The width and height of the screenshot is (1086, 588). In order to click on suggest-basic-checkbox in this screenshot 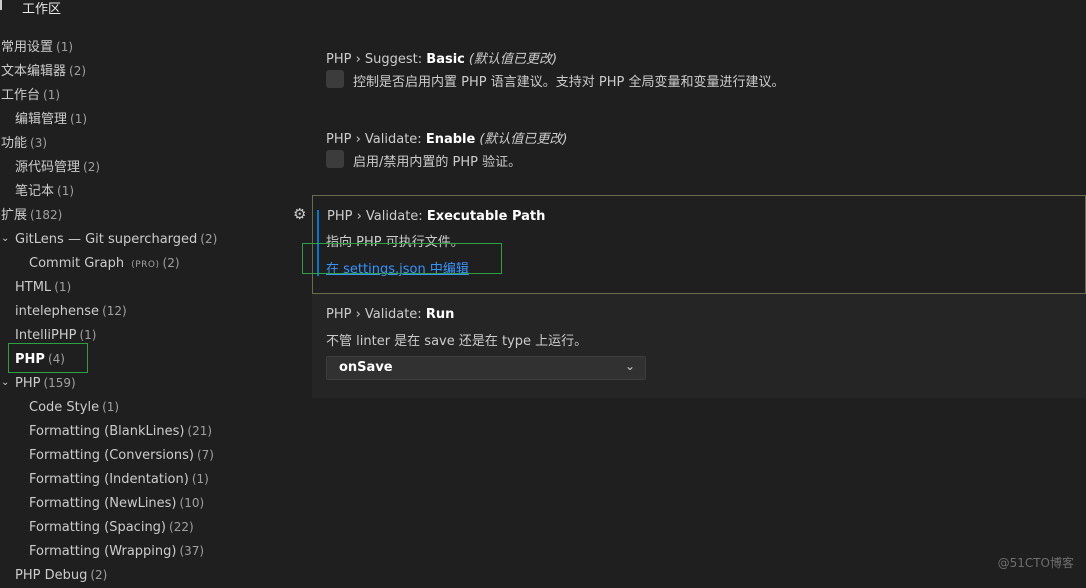, I will do `click(335, 79)`.